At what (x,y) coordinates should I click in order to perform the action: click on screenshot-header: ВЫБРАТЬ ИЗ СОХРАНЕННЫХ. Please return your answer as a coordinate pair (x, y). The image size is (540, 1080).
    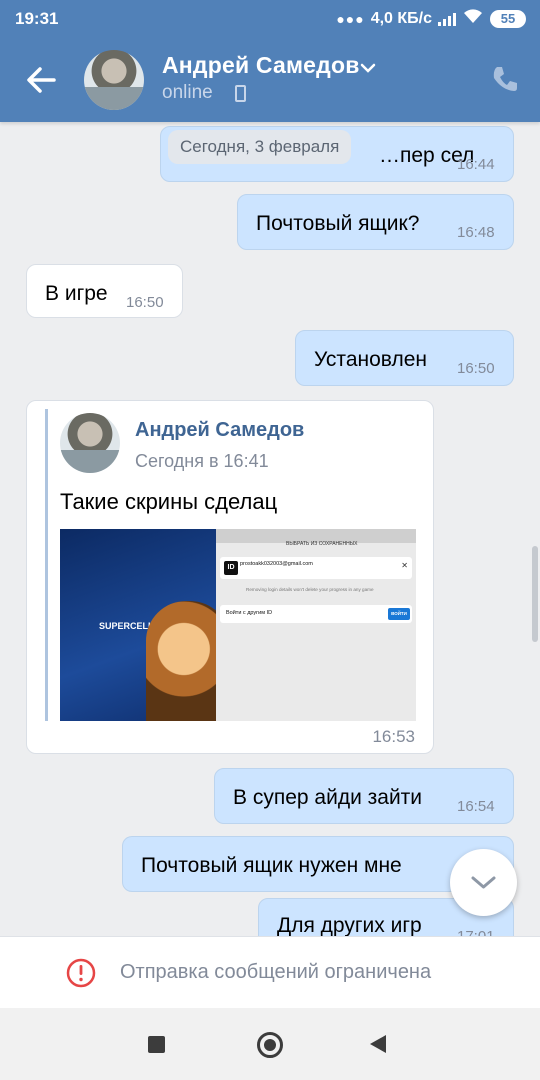
    Looking at the image, I should click on (322, 544).